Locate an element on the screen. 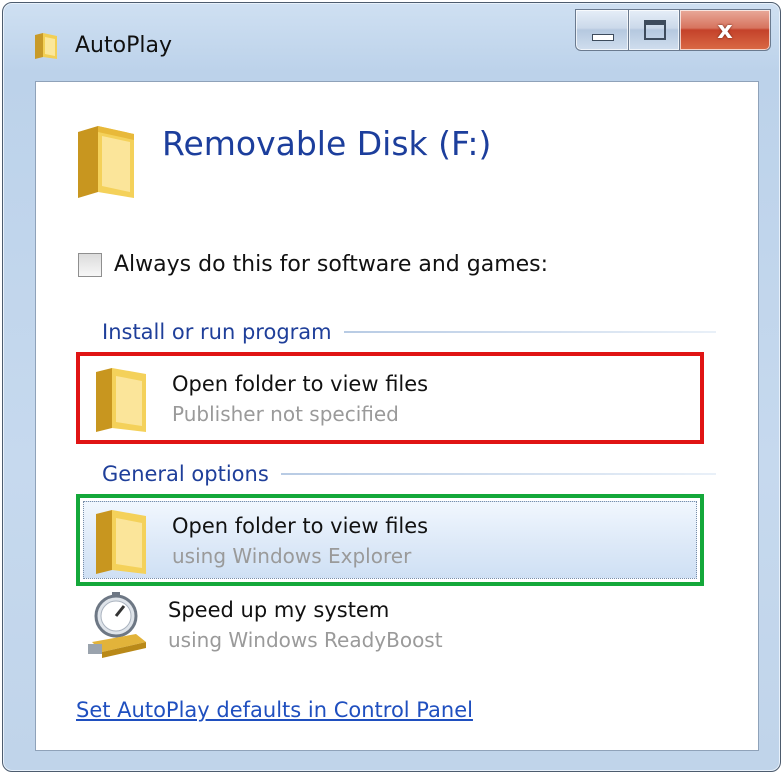 The image size is (783, 774). close-button: x is located at coordinates (725, 30).